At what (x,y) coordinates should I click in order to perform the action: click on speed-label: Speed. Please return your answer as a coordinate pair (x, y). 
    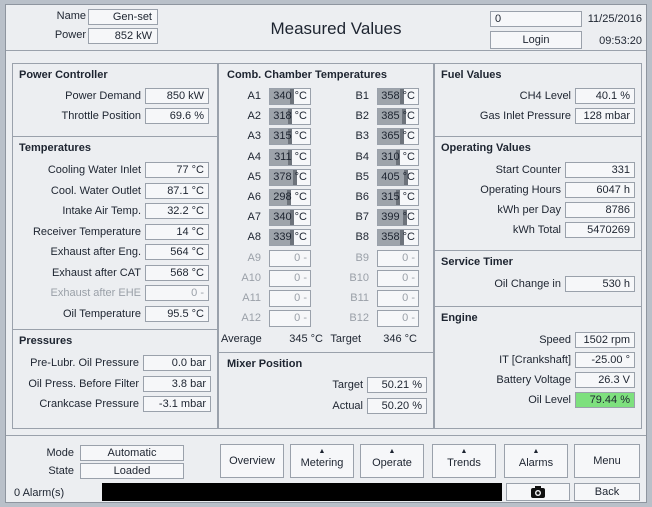
    Looking at the image, I should click on (555, 340).